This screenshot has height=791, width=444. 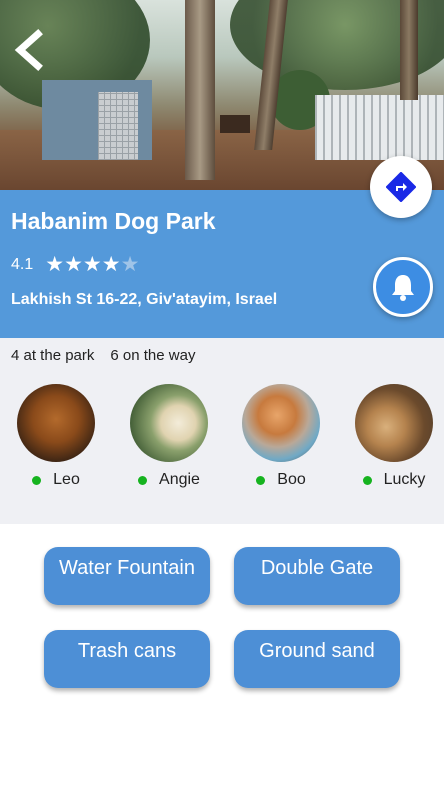 What do you see at coordinates (153, 355) in the screenshot?
I see `on-the-way-count: 6 on the way` at bounding box center [153, 355].